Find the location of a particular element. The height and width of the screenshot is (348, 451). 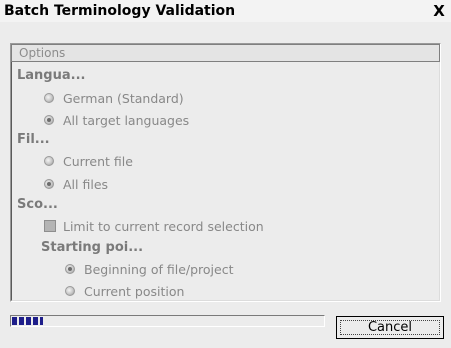

cancel-button: Cancel is located at coordinates (390, 327).